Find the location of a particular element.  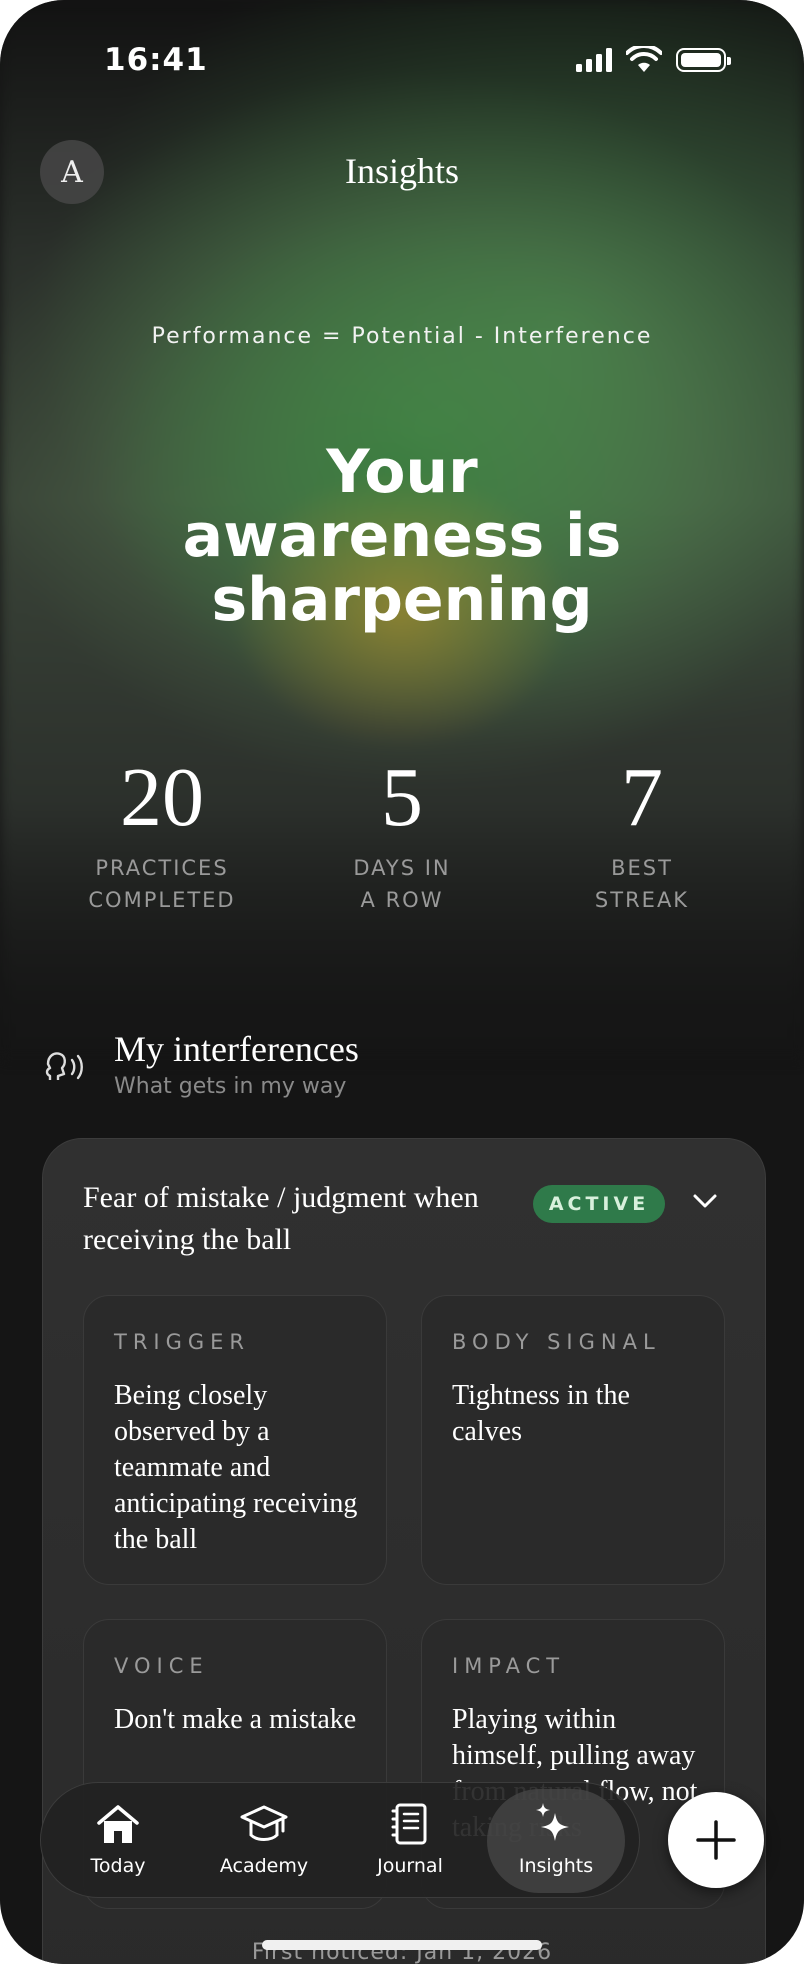

stat-label: BEST STREAK is located at coordinates (642, 884).